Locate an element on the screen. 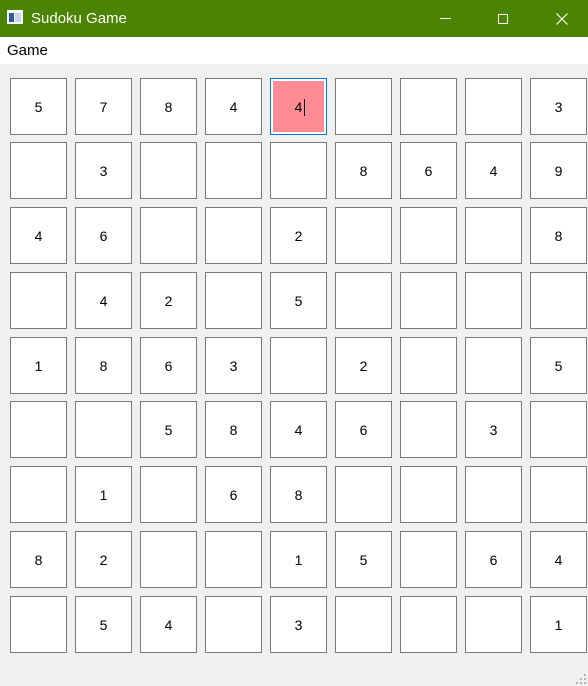 The height and width of the screenshot is (686, 588). sudoku-cell-r9-c2: 5 is located at coordinates (103, 624).